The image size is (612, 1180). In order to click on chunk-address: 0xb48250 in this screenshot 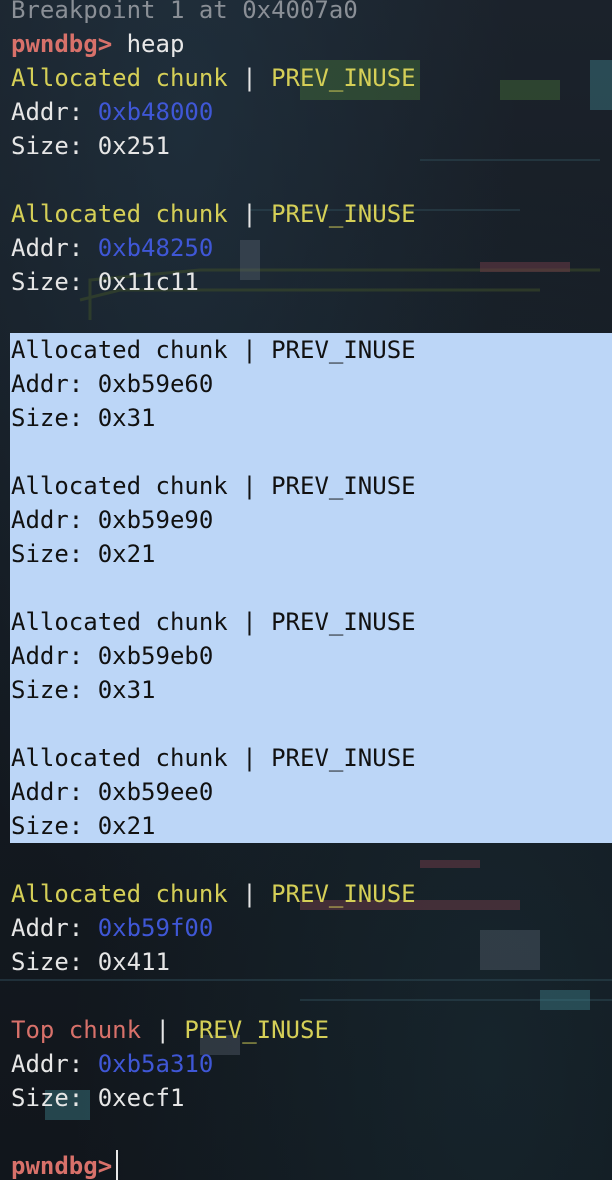, I will do `click(155, 248)`.